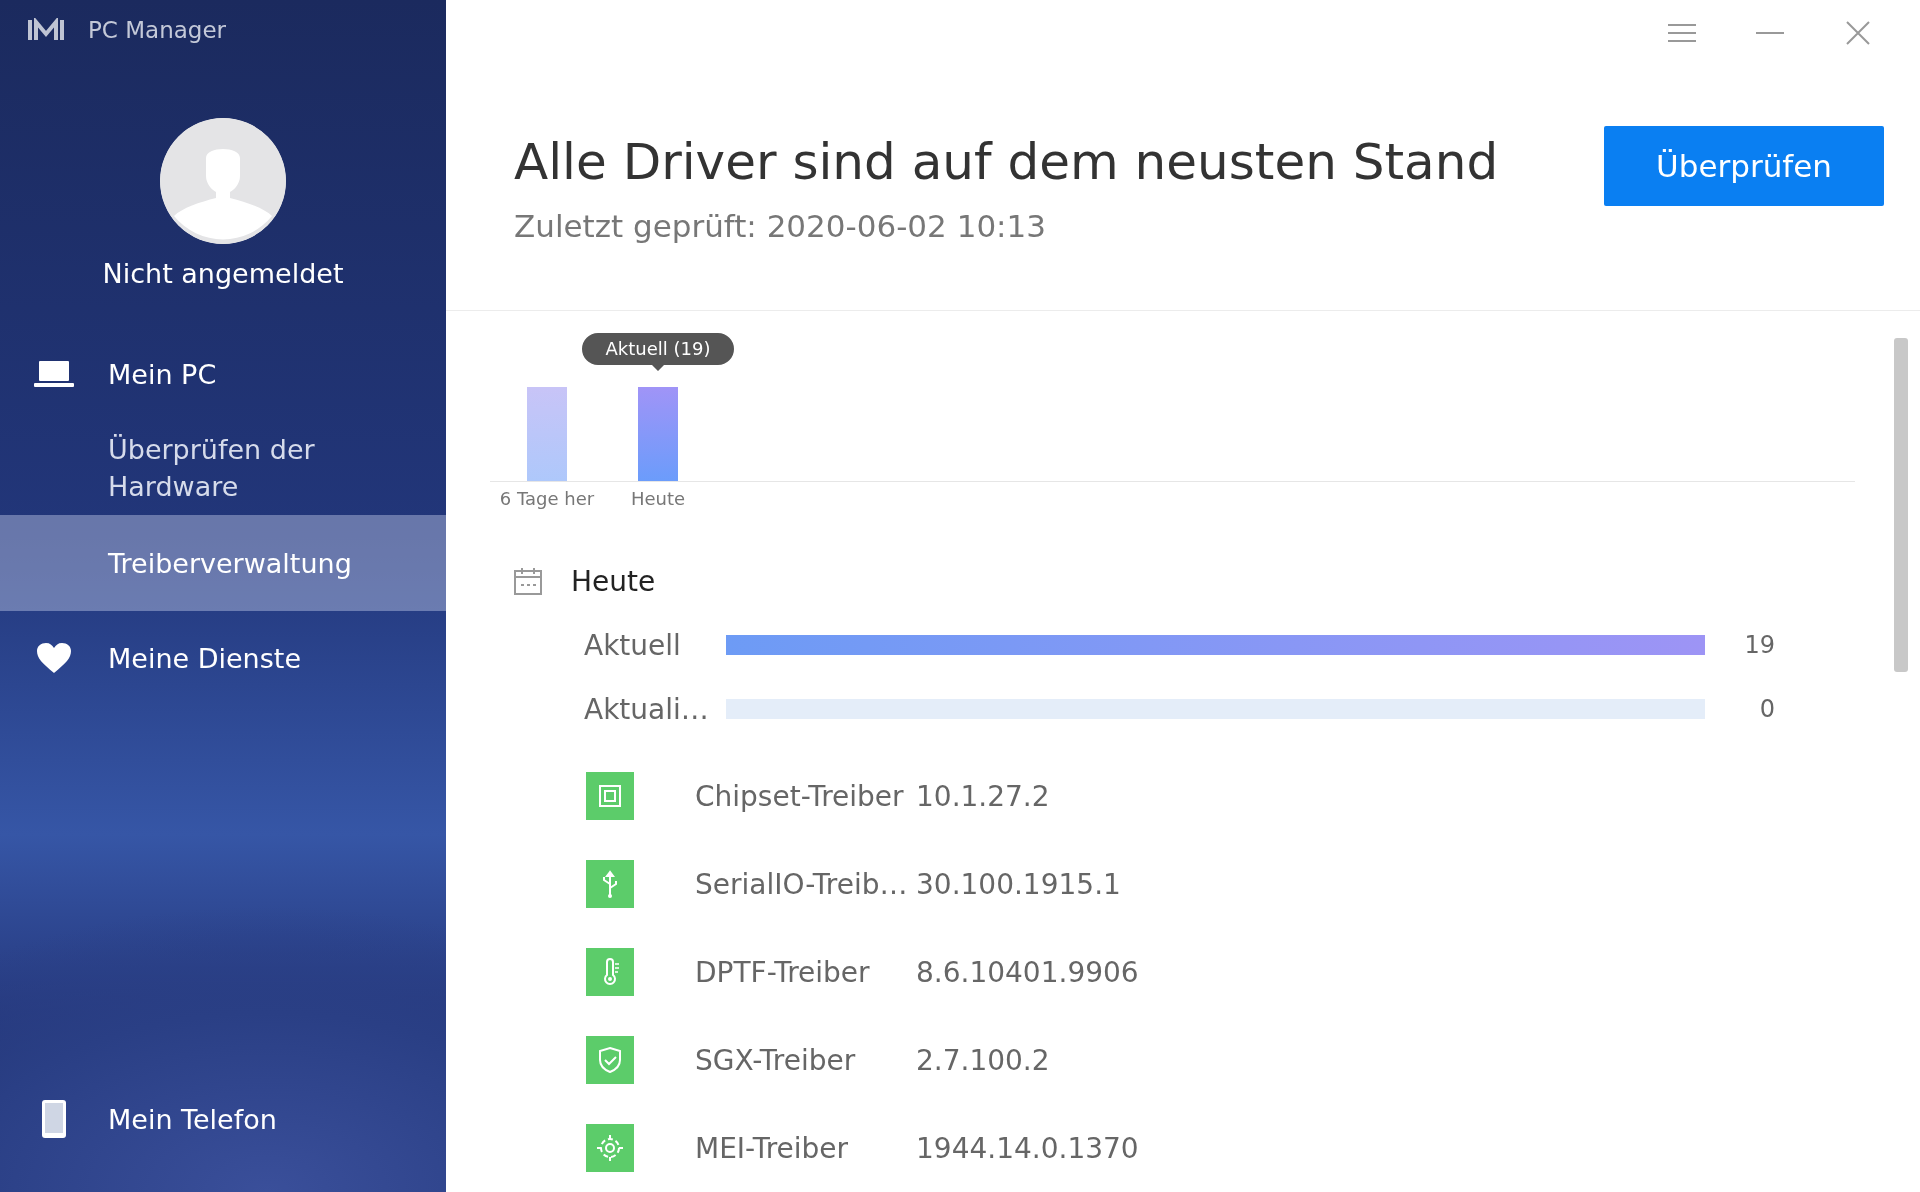 This screenshot has width=1920, height=1192. What do you see at coordinates (223, 374) in the screenshot?
I see `nav-item: Mein PC` at bounding box center [223, 374].